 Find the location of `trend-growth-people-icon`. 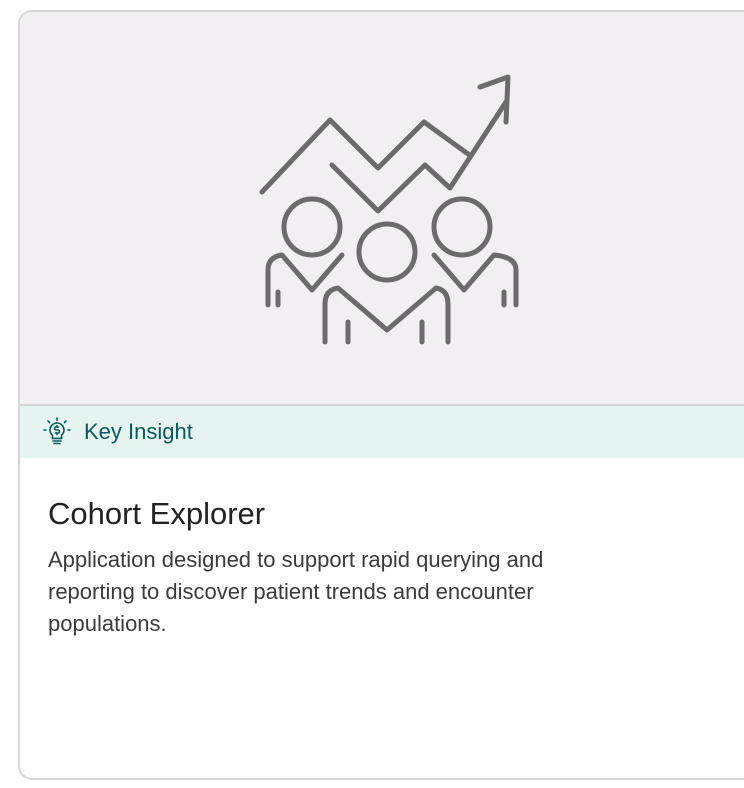

trend-growth-people-icon is located at coordinates (389, 209).